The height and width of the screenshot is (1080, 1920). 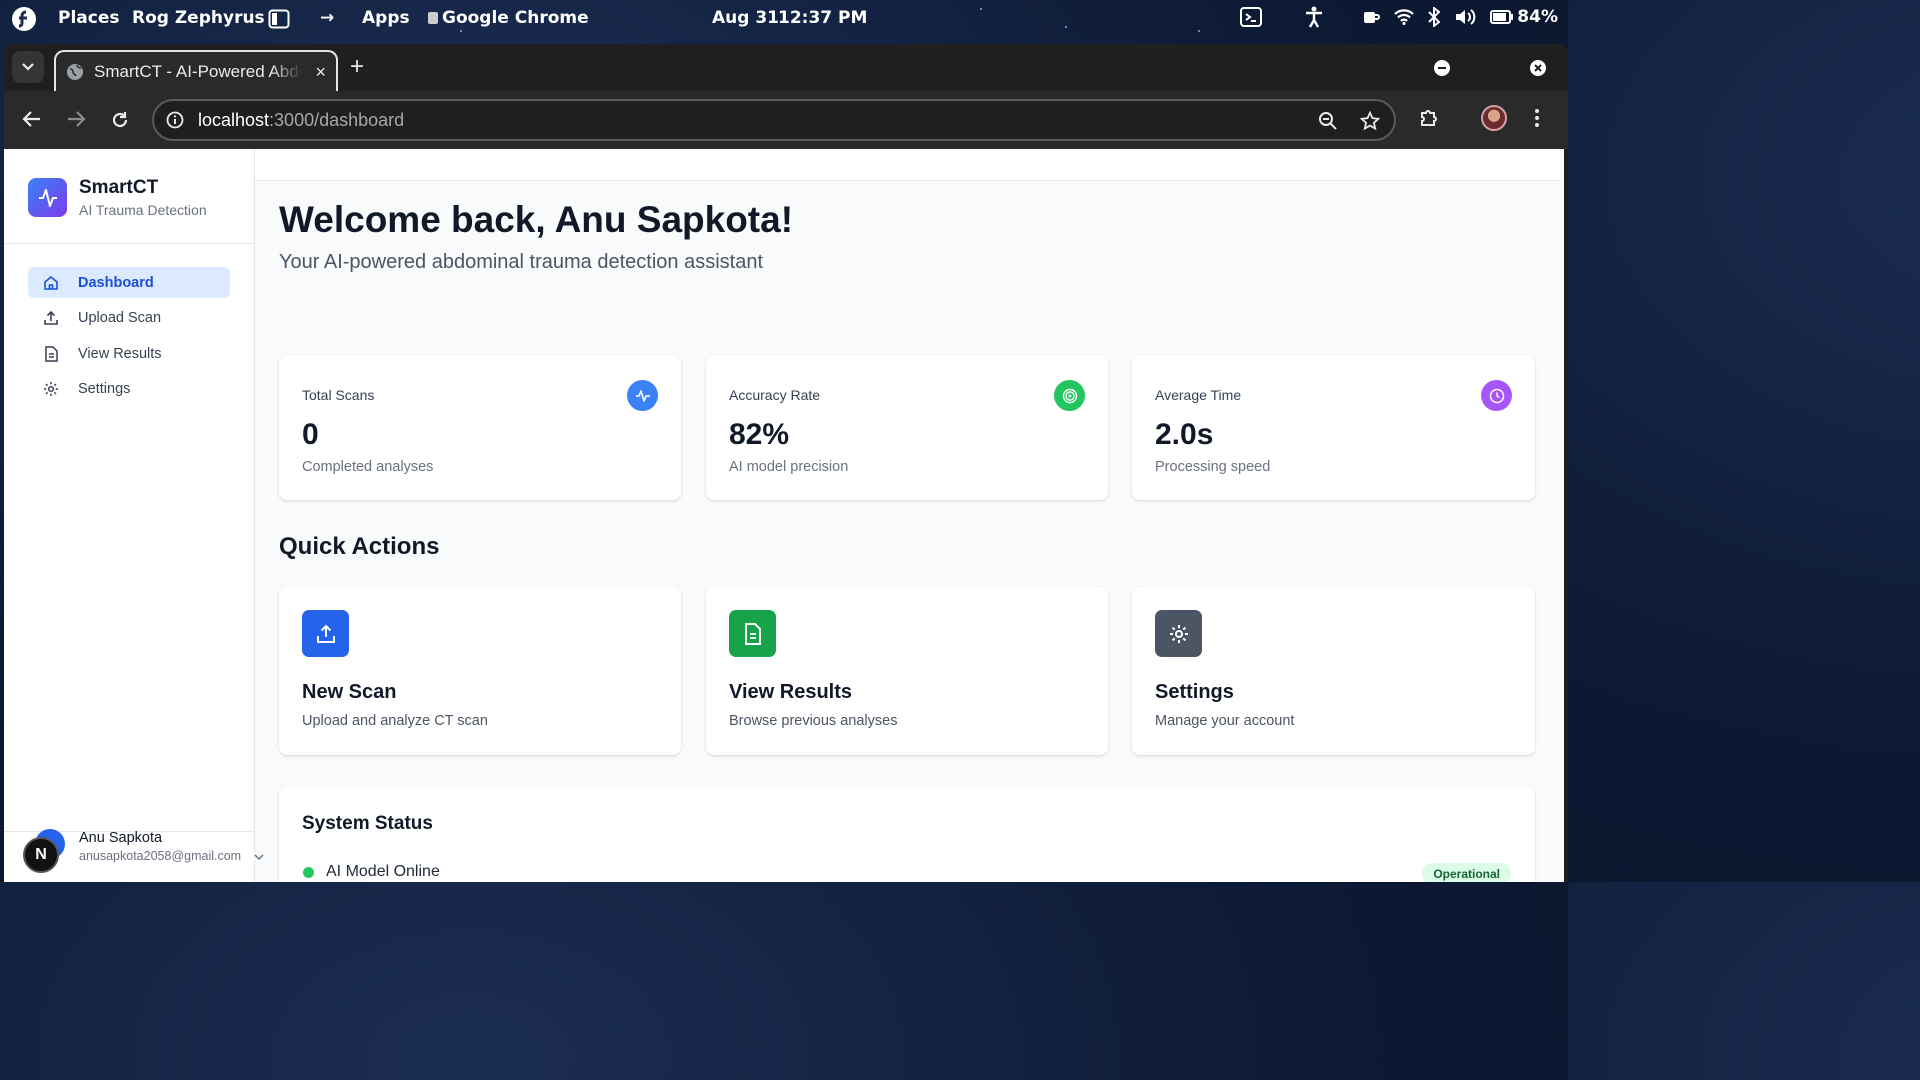 What do you see at coordinates (775, 395) in the screenshot?
I see `stat-label: Accuracy Rate` at bounding box center [775, 395].